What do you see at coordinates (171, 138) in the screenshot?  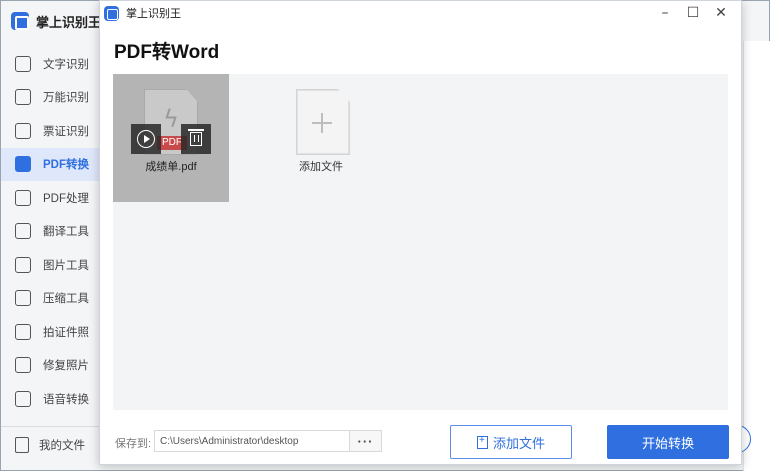 I see `file-card: ϟ PDF 成绩单.pdf` at bounding box center [171, 138].